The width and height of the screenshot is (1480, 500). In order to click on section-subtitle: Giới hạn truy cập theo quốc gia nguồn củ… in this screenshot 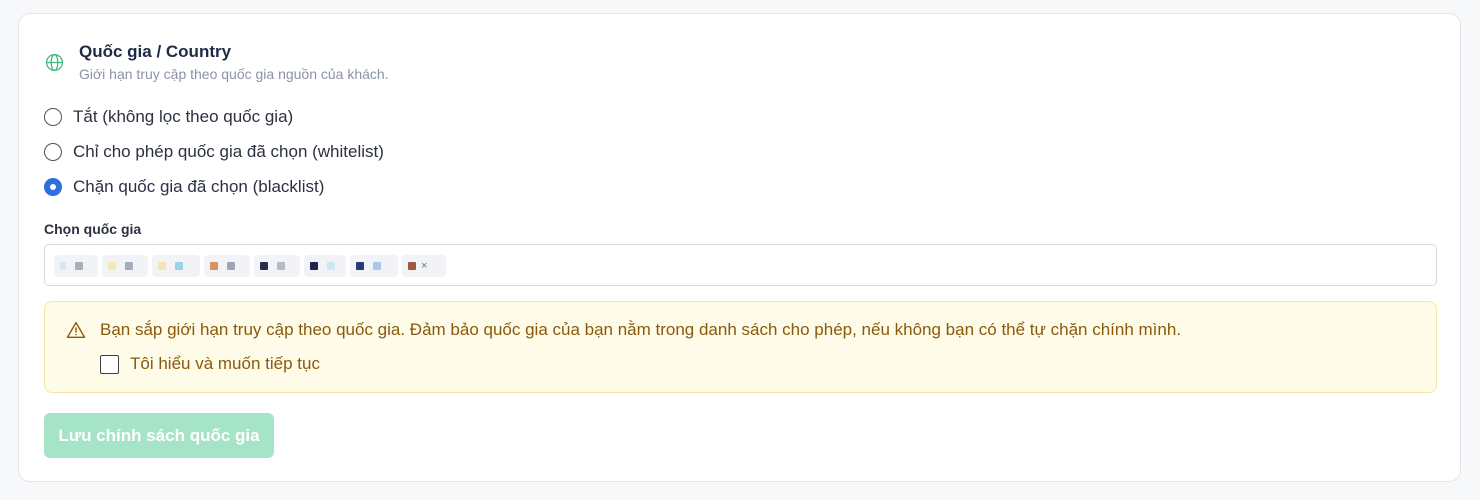, I will do `click(234, 74)`.